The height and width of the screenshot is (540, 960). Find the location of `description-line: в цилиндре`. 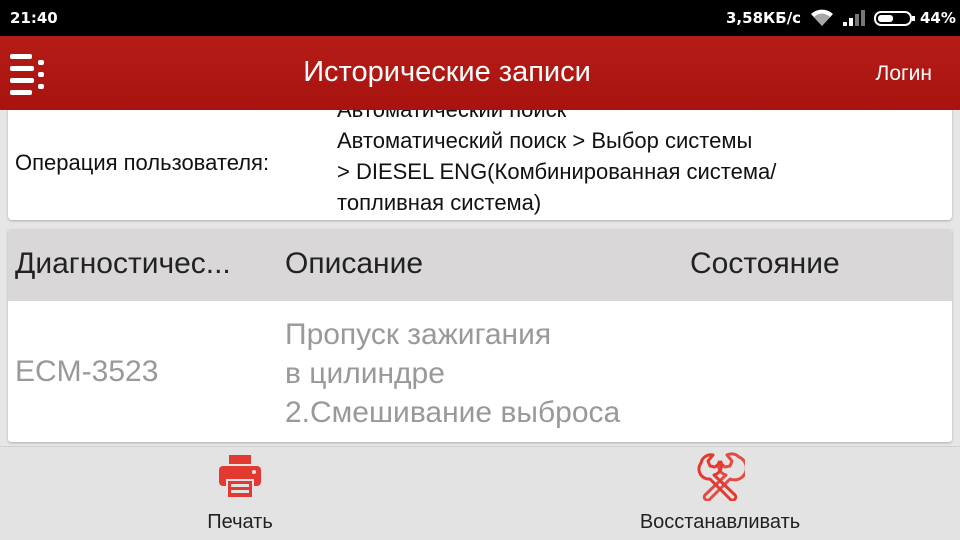

description-line: в цилиндре is located at coordinates (365, 373).